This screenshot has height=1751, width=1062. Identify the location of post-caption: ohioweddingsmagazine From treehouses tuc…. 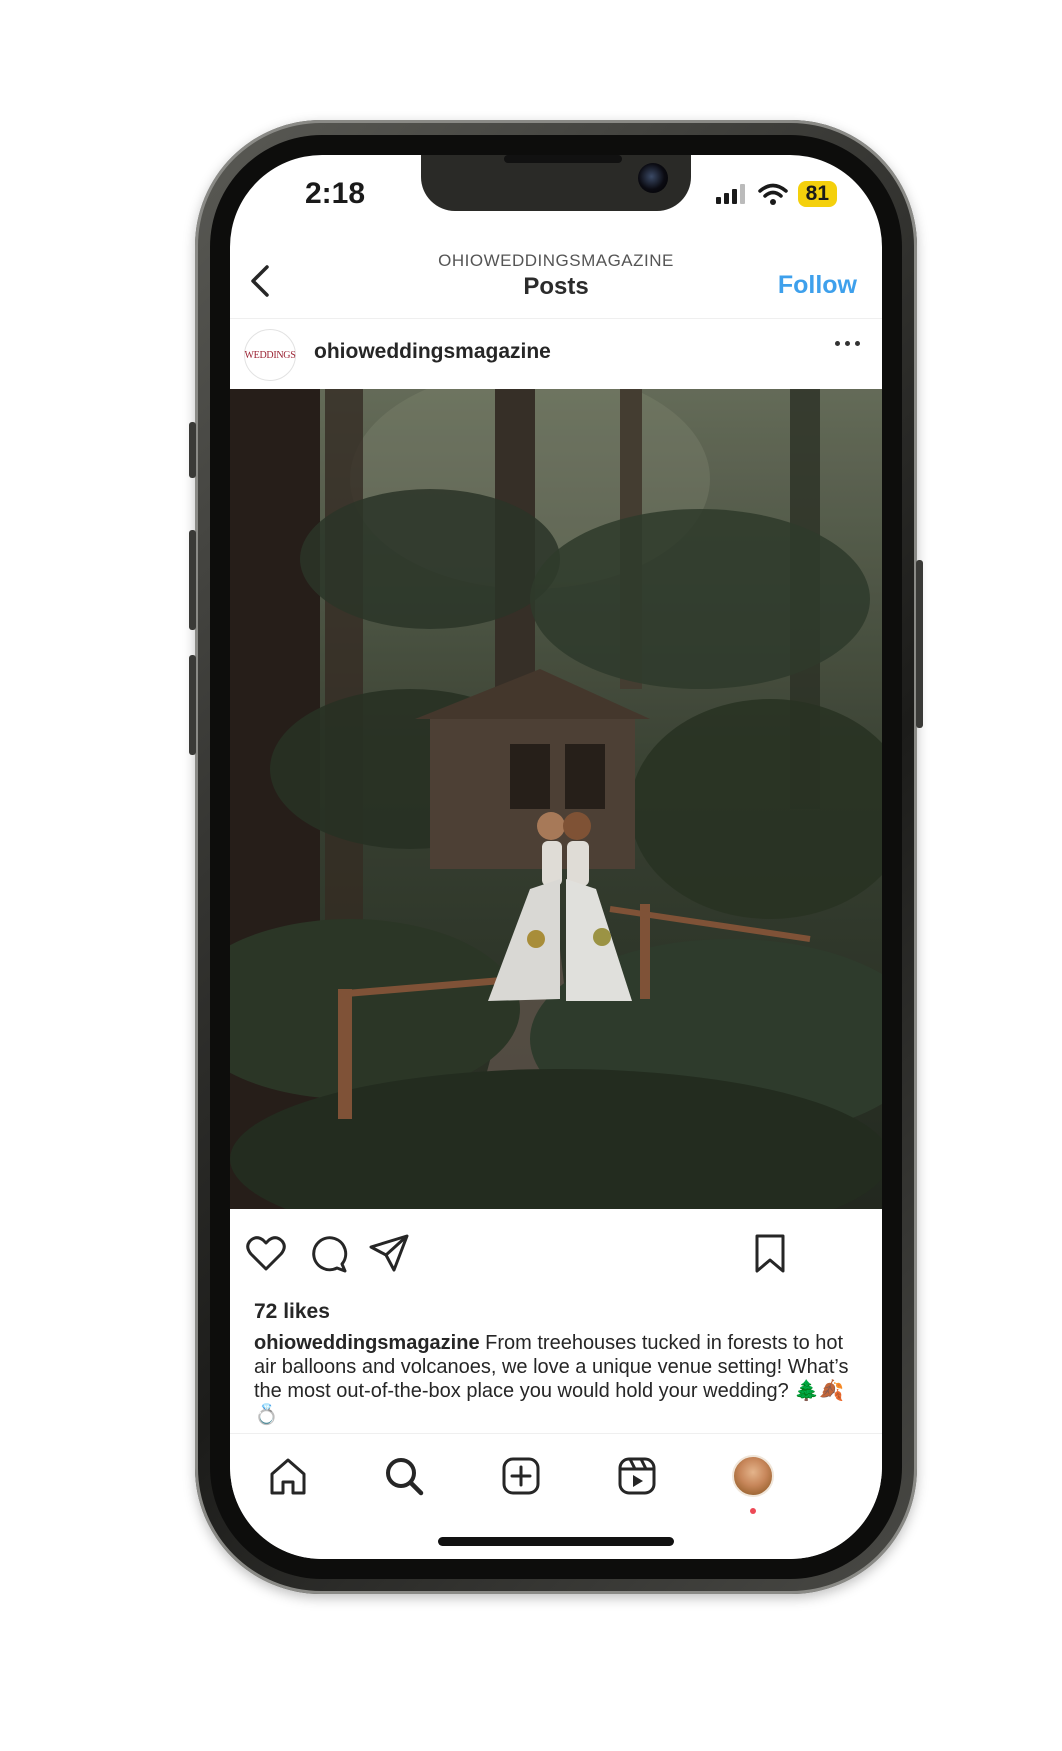
(559, 1379).